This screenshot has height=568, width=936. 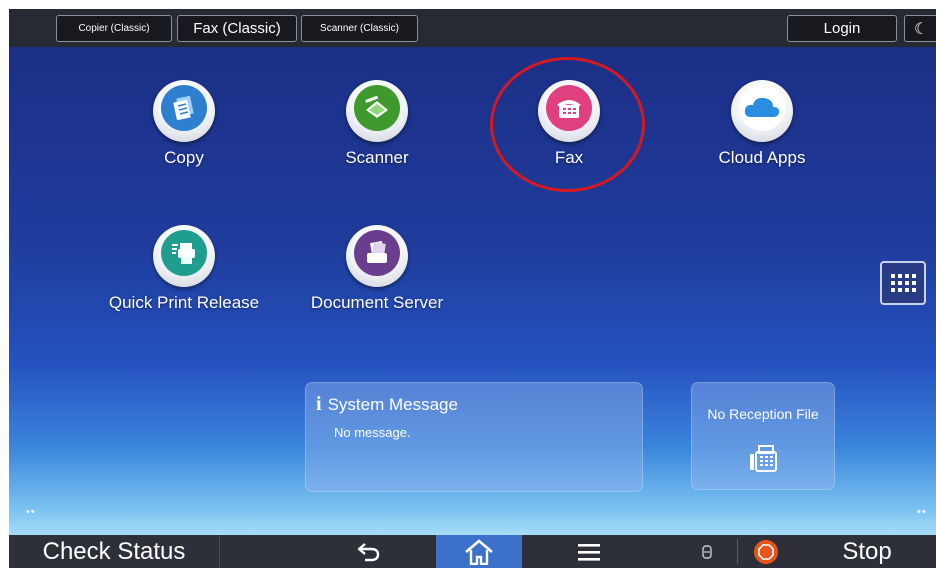 I want to click on app-label: Document Server, so click(x=377, y=302).